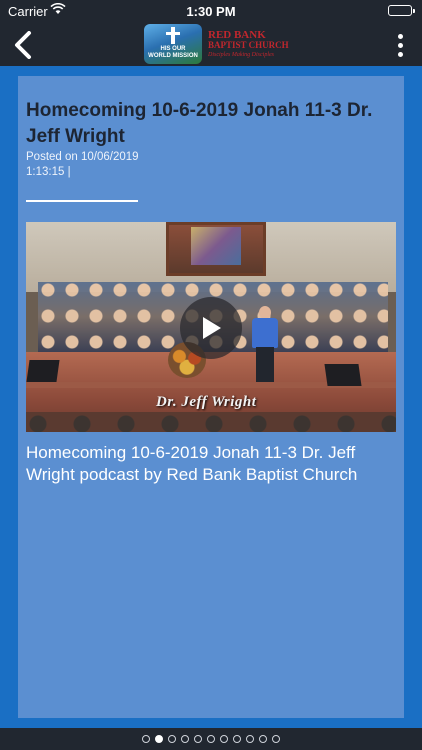 The image size is (422, 750). Describe the element at coordinates (82, 157) in the screenshot. I see `posted-date: Posted on 10/06/2019` at that location.